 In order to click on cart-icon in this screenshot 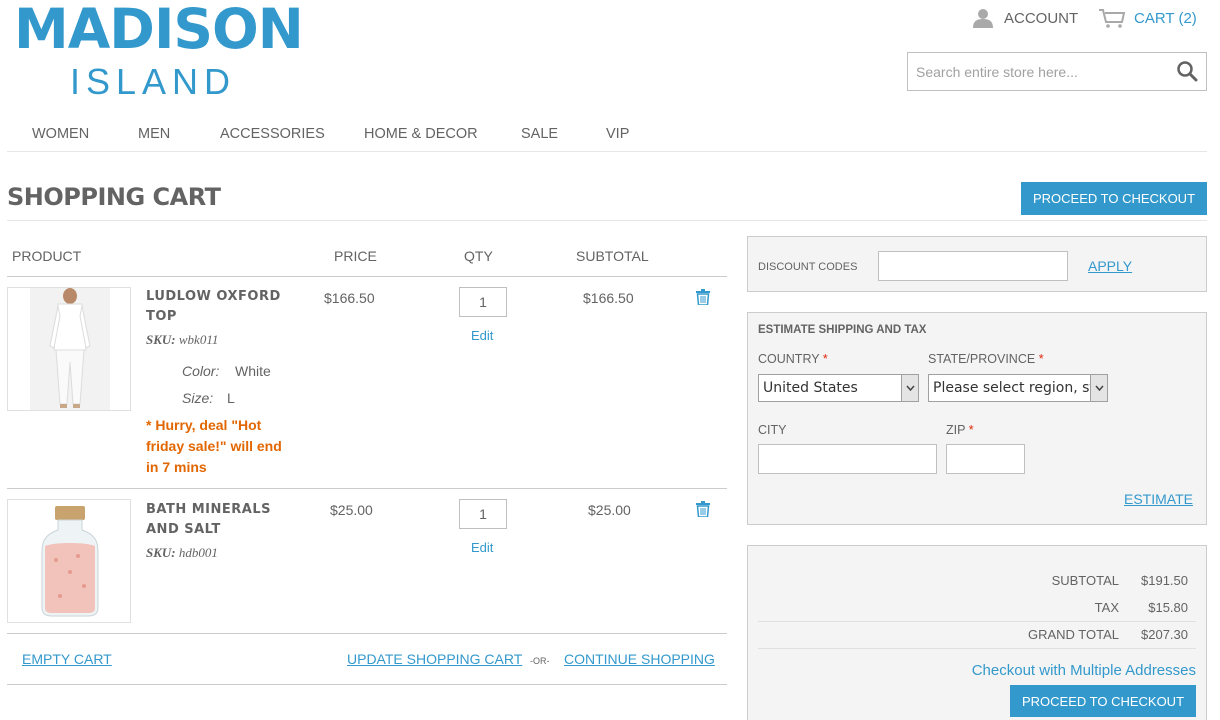, I will do `click(1112, 18)`.